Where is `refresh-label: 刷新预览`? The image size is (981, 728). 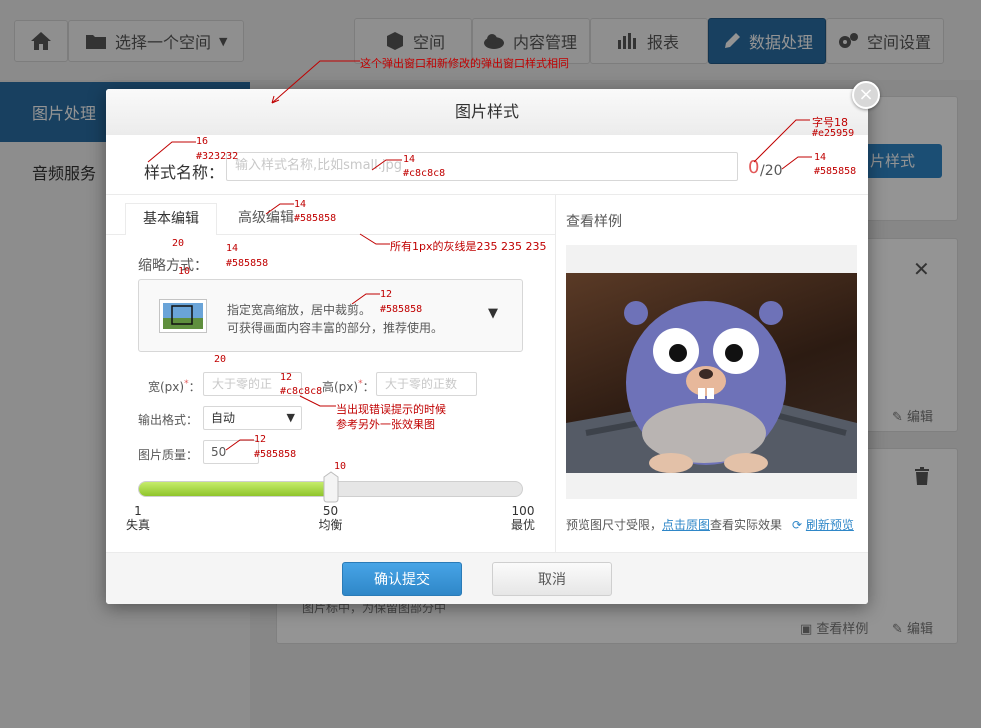
refresh-label: 刷新预览 is located at coordinates (829, 525).